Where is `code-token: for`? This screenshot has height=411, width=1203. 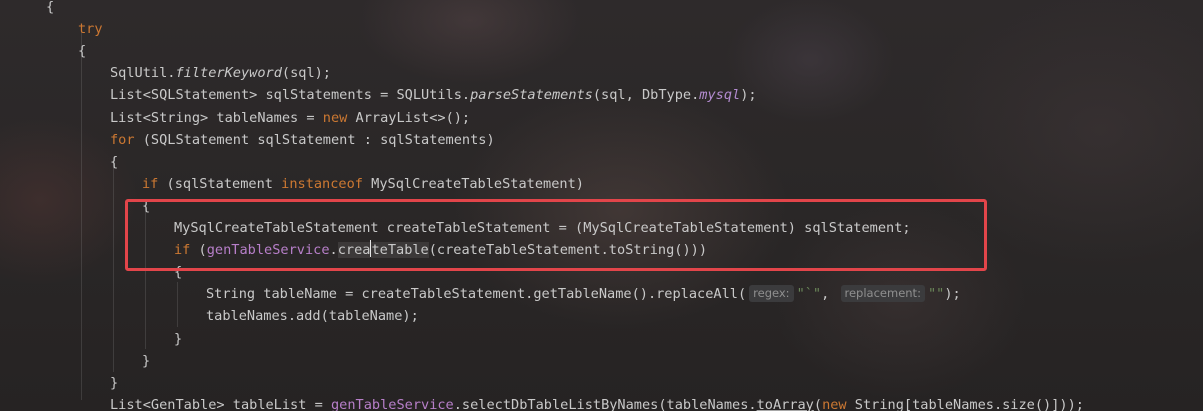
code-token: for is located at coordinates (122, 139).